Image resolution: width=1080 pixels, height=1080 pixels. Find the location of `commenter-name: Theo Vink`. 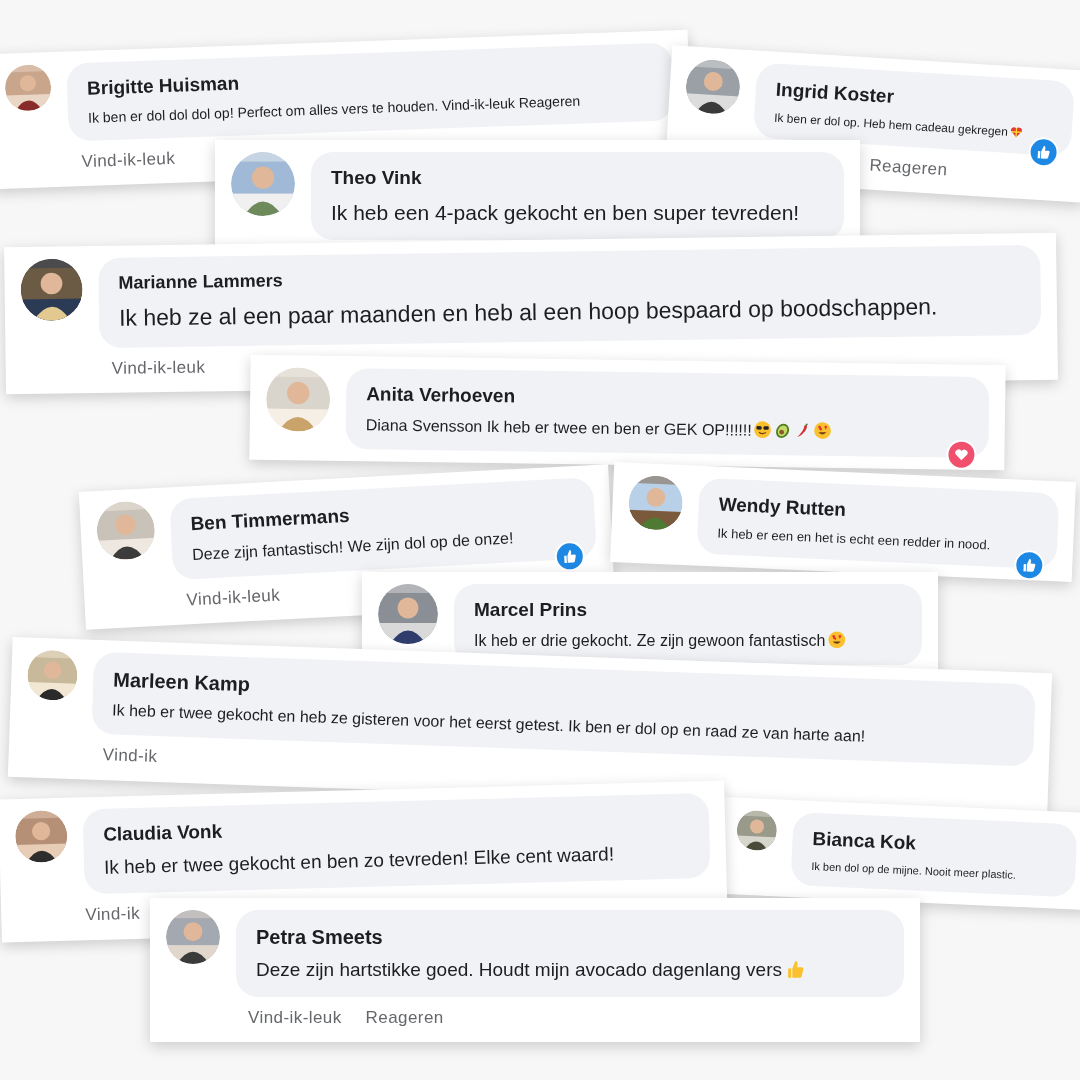

commenter-name: Theo Vink is located at coordinates (376, 178).